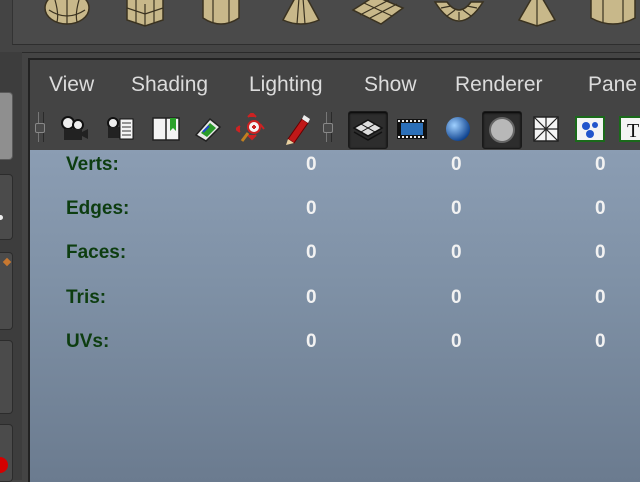  I want to click on menu-show: Show, so click(390, 85).